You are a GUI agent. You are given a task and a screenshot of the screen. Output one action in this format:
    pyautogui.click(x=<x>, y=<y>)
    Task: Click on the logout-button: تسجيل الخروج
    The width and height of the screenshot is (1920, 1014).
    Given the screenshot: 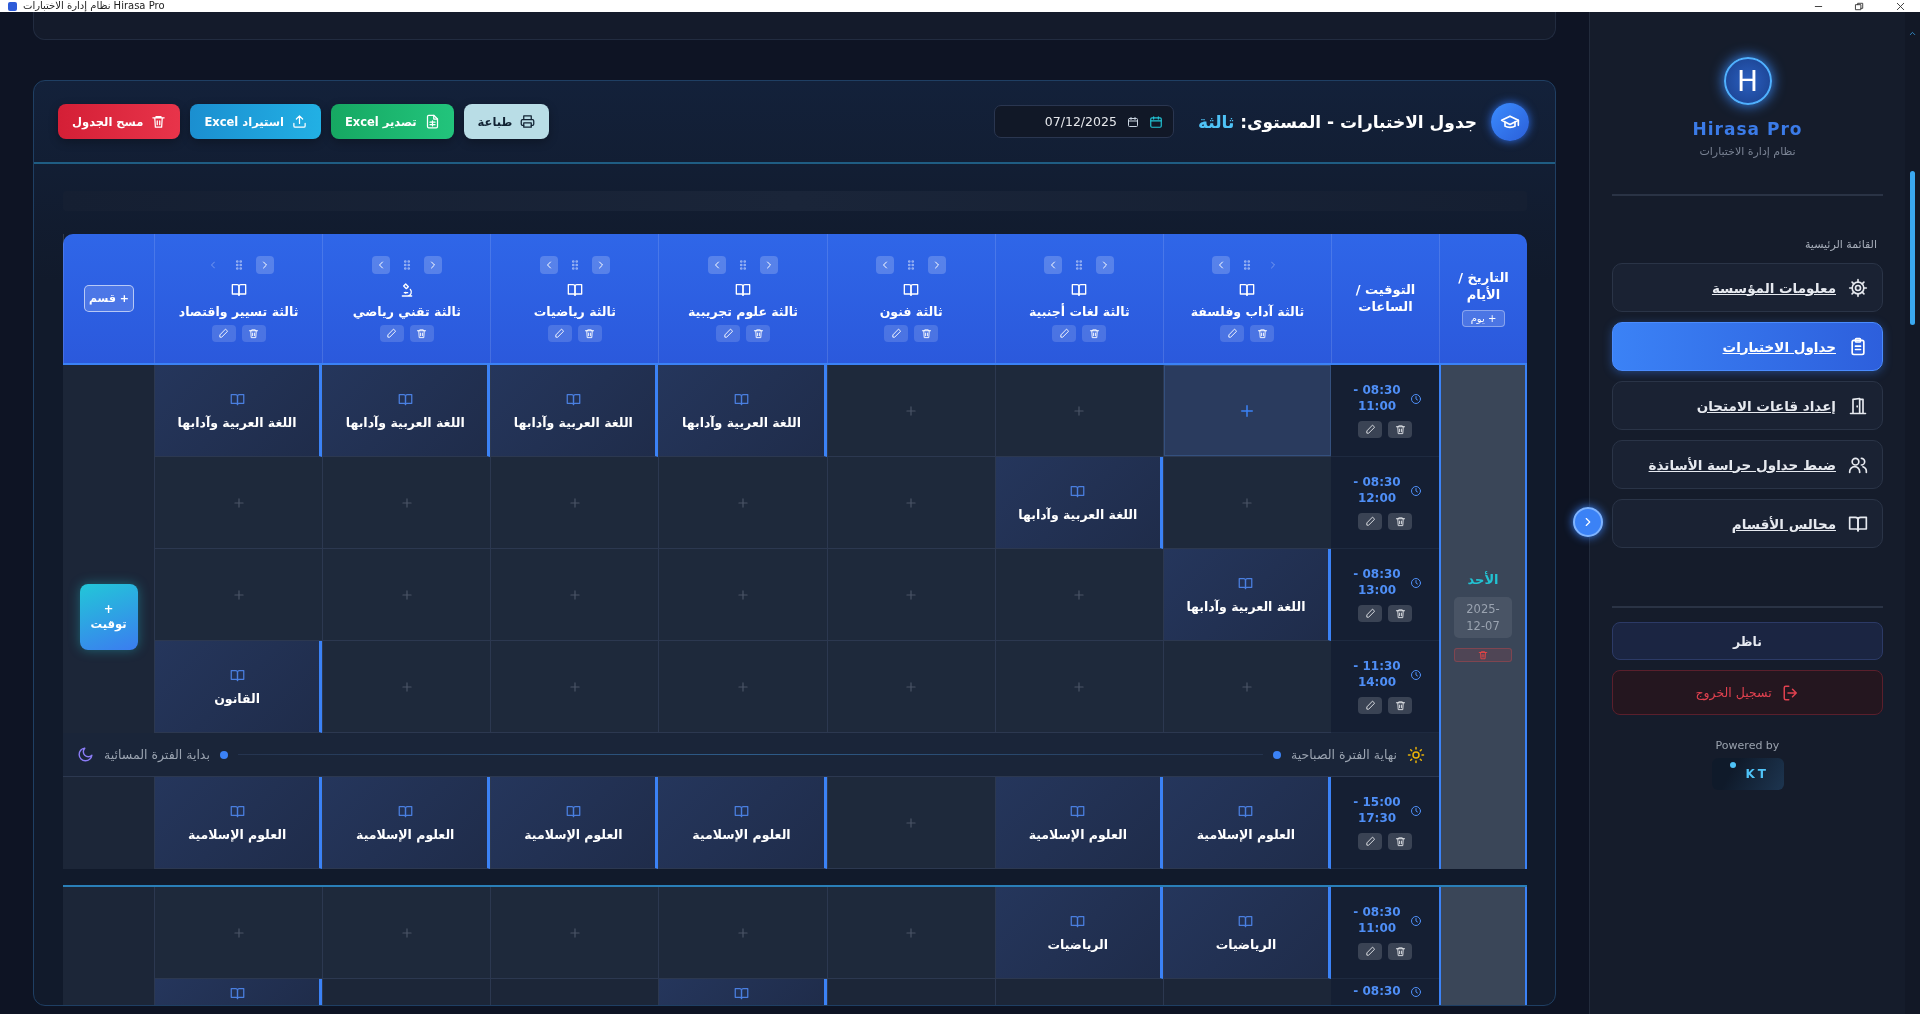 What is the action you would take?
    pyautogui.click(x=1747, y=692)
    